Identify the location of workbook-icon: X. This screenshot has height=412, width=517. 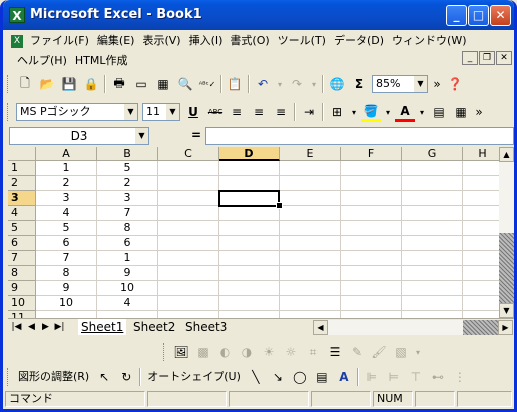
(17, 41).